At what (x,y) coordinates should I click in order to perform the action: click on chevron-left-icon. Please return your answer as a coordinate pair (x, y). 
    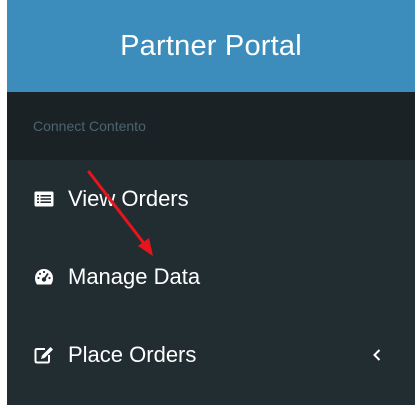
    Looking at the image, I should click on (377, 355).